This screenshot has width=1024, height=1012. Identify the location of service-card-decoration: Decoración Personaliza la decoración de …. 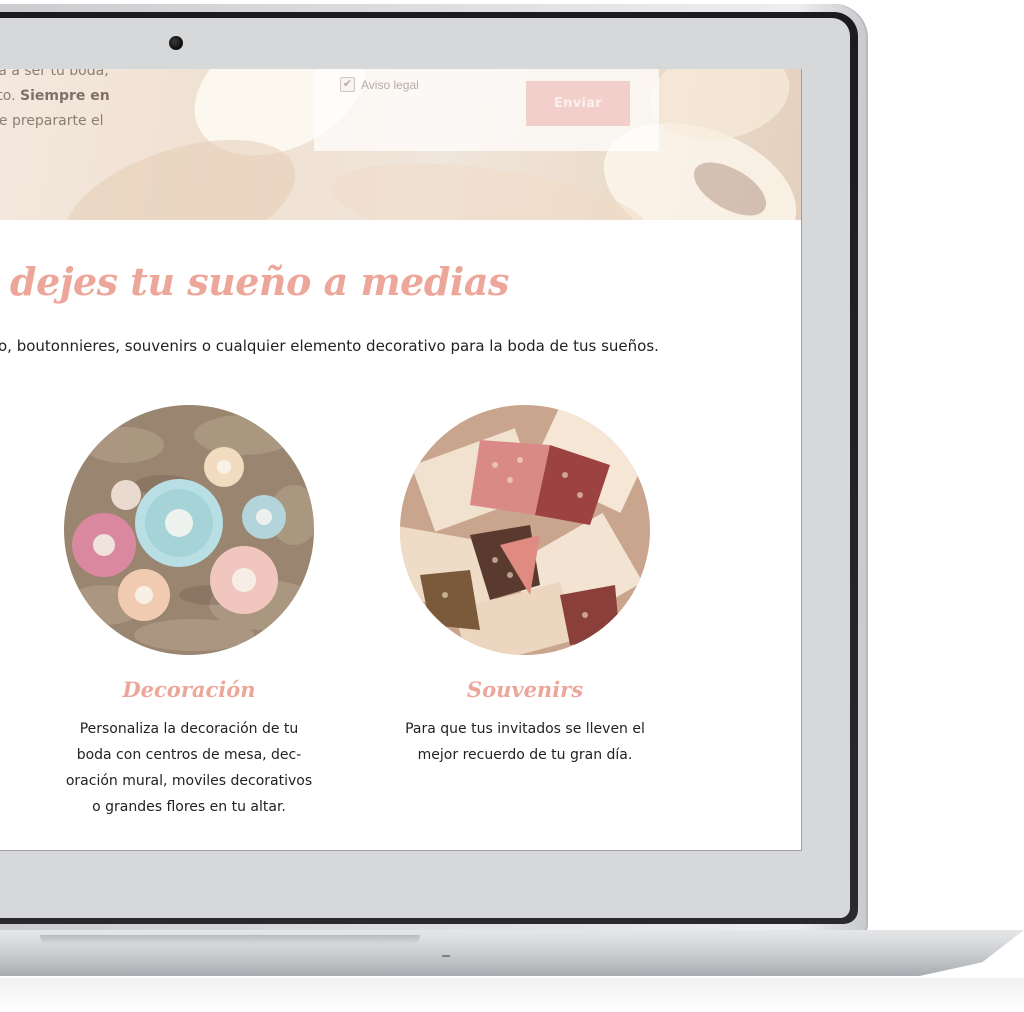
(189, 612).